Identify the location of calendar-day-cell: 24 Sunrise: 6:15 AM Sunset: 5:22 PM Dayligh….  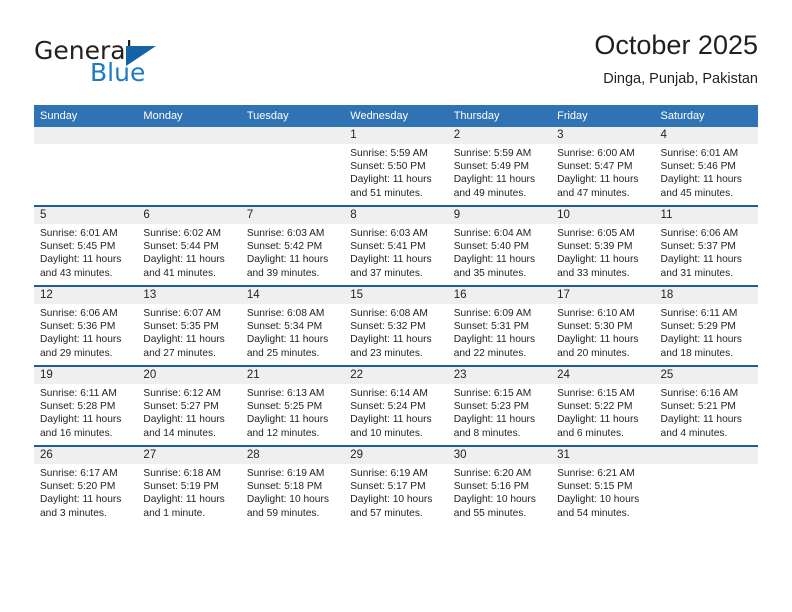
(603, 405).